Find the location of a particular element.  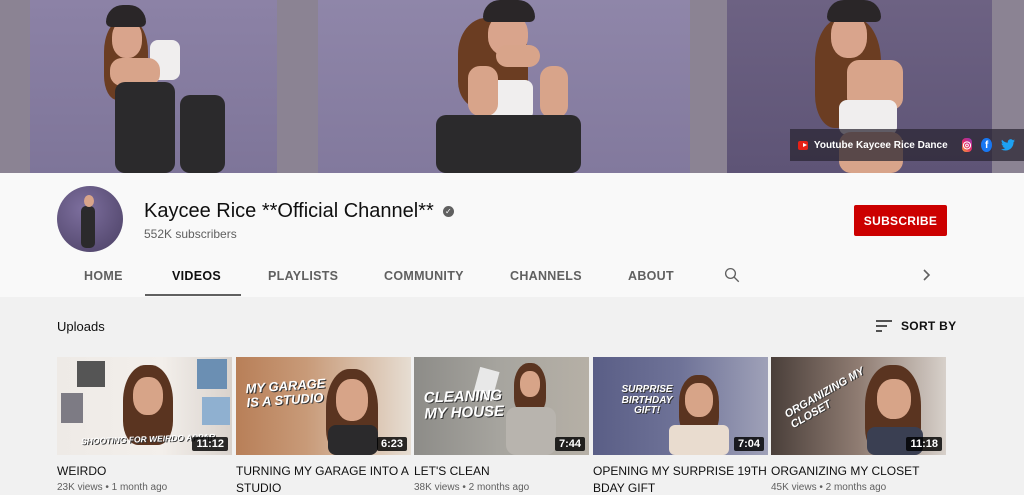

video-title: LET'S CLEAN is located at coordinates (501, 471).